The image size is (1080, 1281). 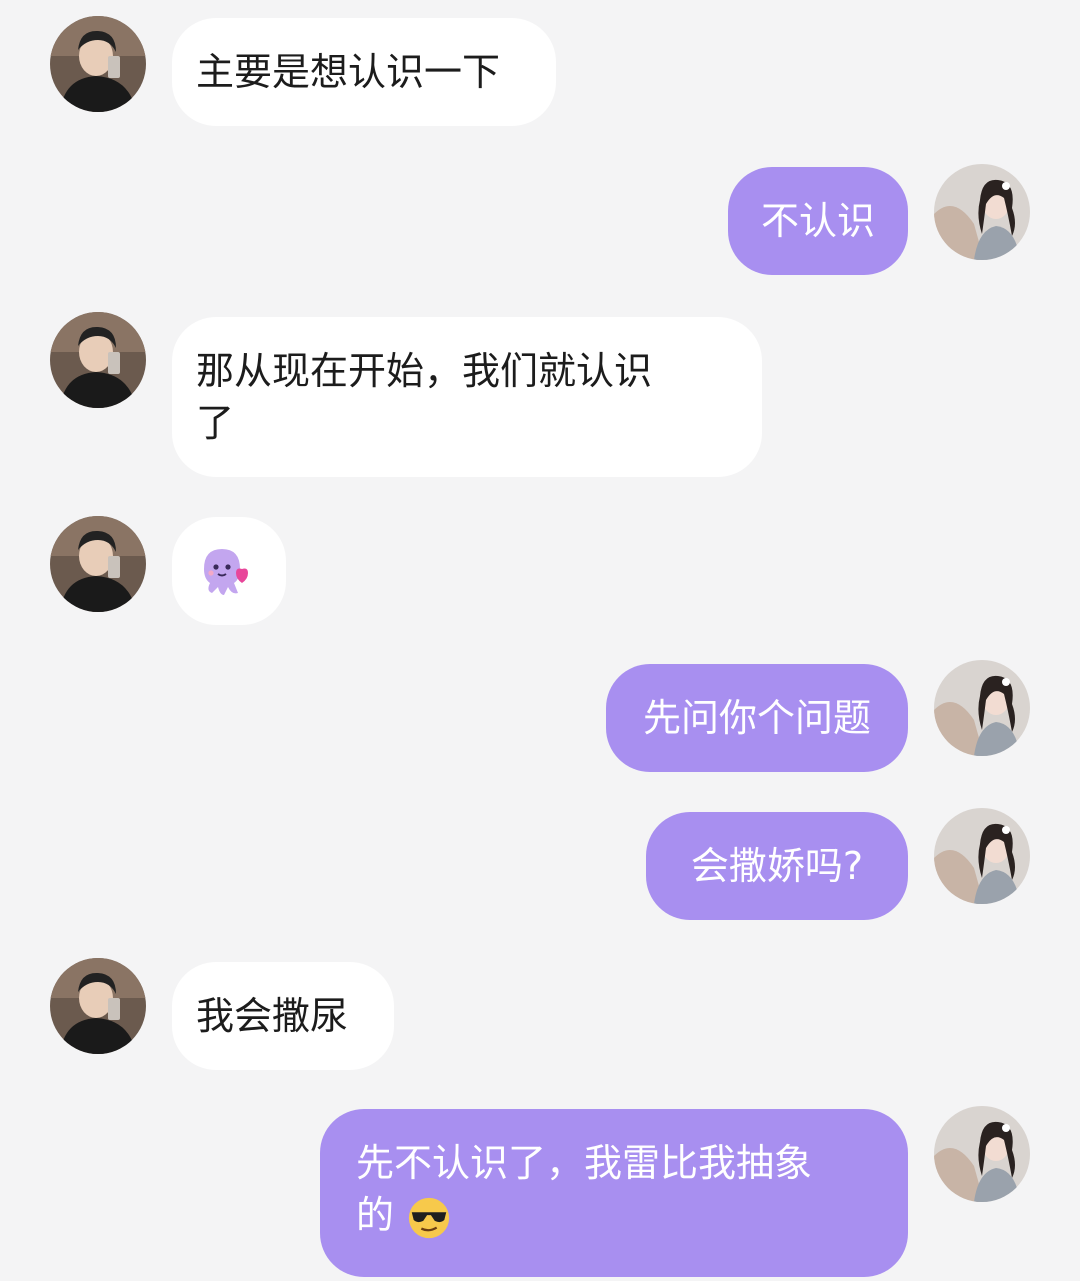 What do you see at coordinates (226, 572) in the screenshot?
I see `octopus-emoji-icon` at bounding box center [226, 572].